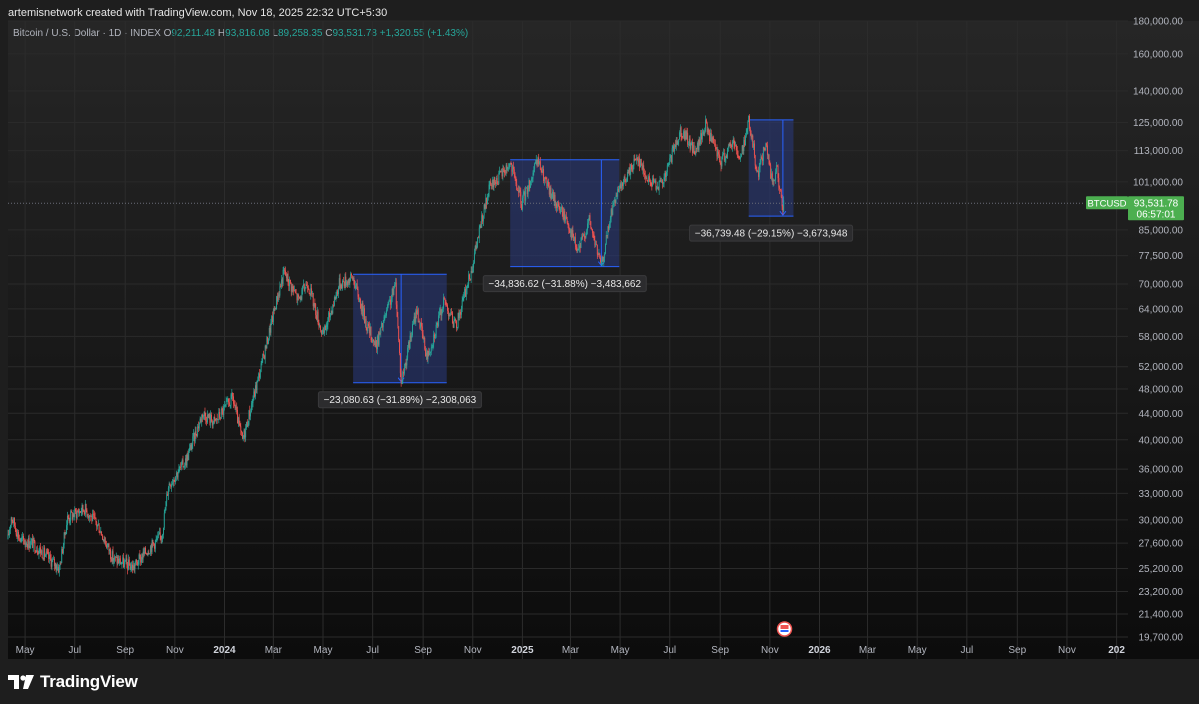 The image size is (1199, 704). Describe the element at coordinates (1116, 650) in the screenshot. I see `x-axis-label: 202` at that location.